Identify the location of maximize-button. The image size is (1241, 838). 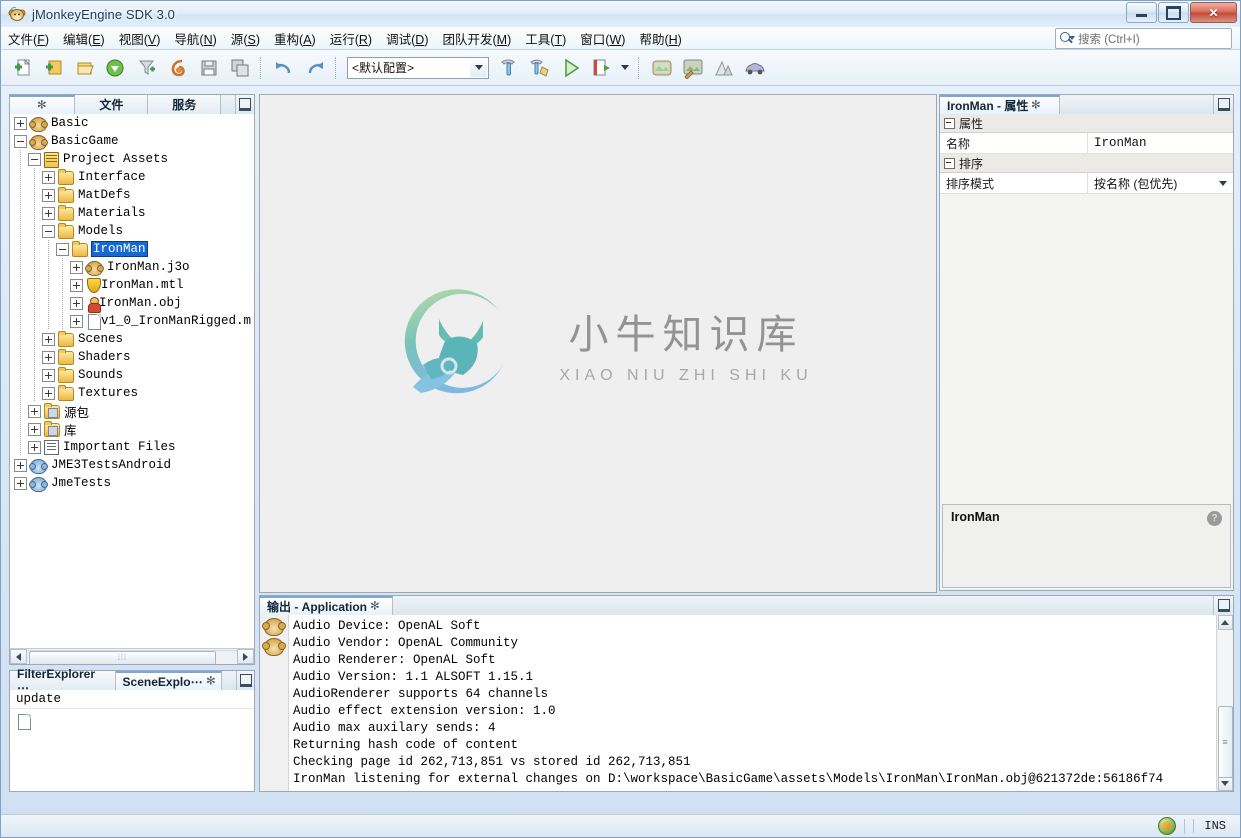
(1173, 12).